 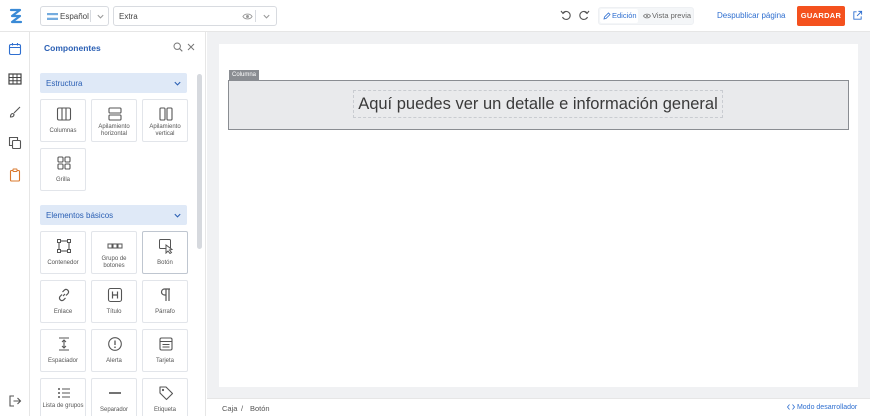 What do you see at coordinates (15, 49) in the screenshot?
I see `calendar-icon` at bounding box center [15, 49].